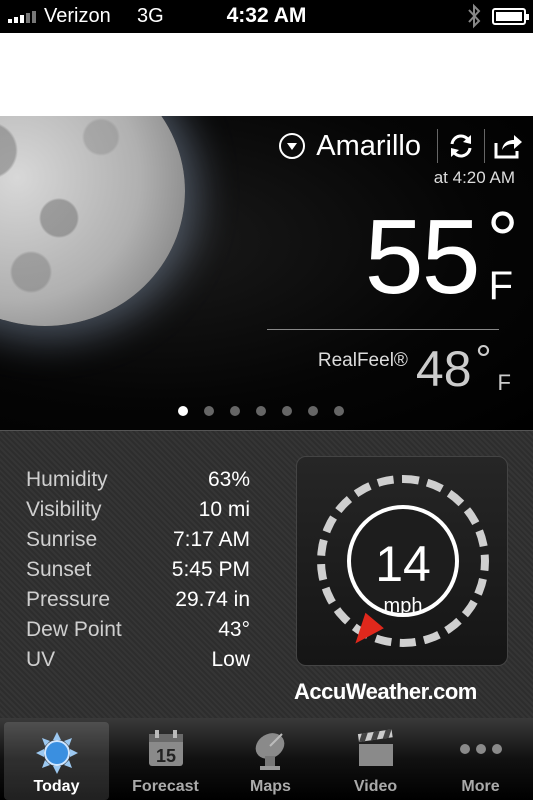  I want to click on moon-image, so click(92, 221).